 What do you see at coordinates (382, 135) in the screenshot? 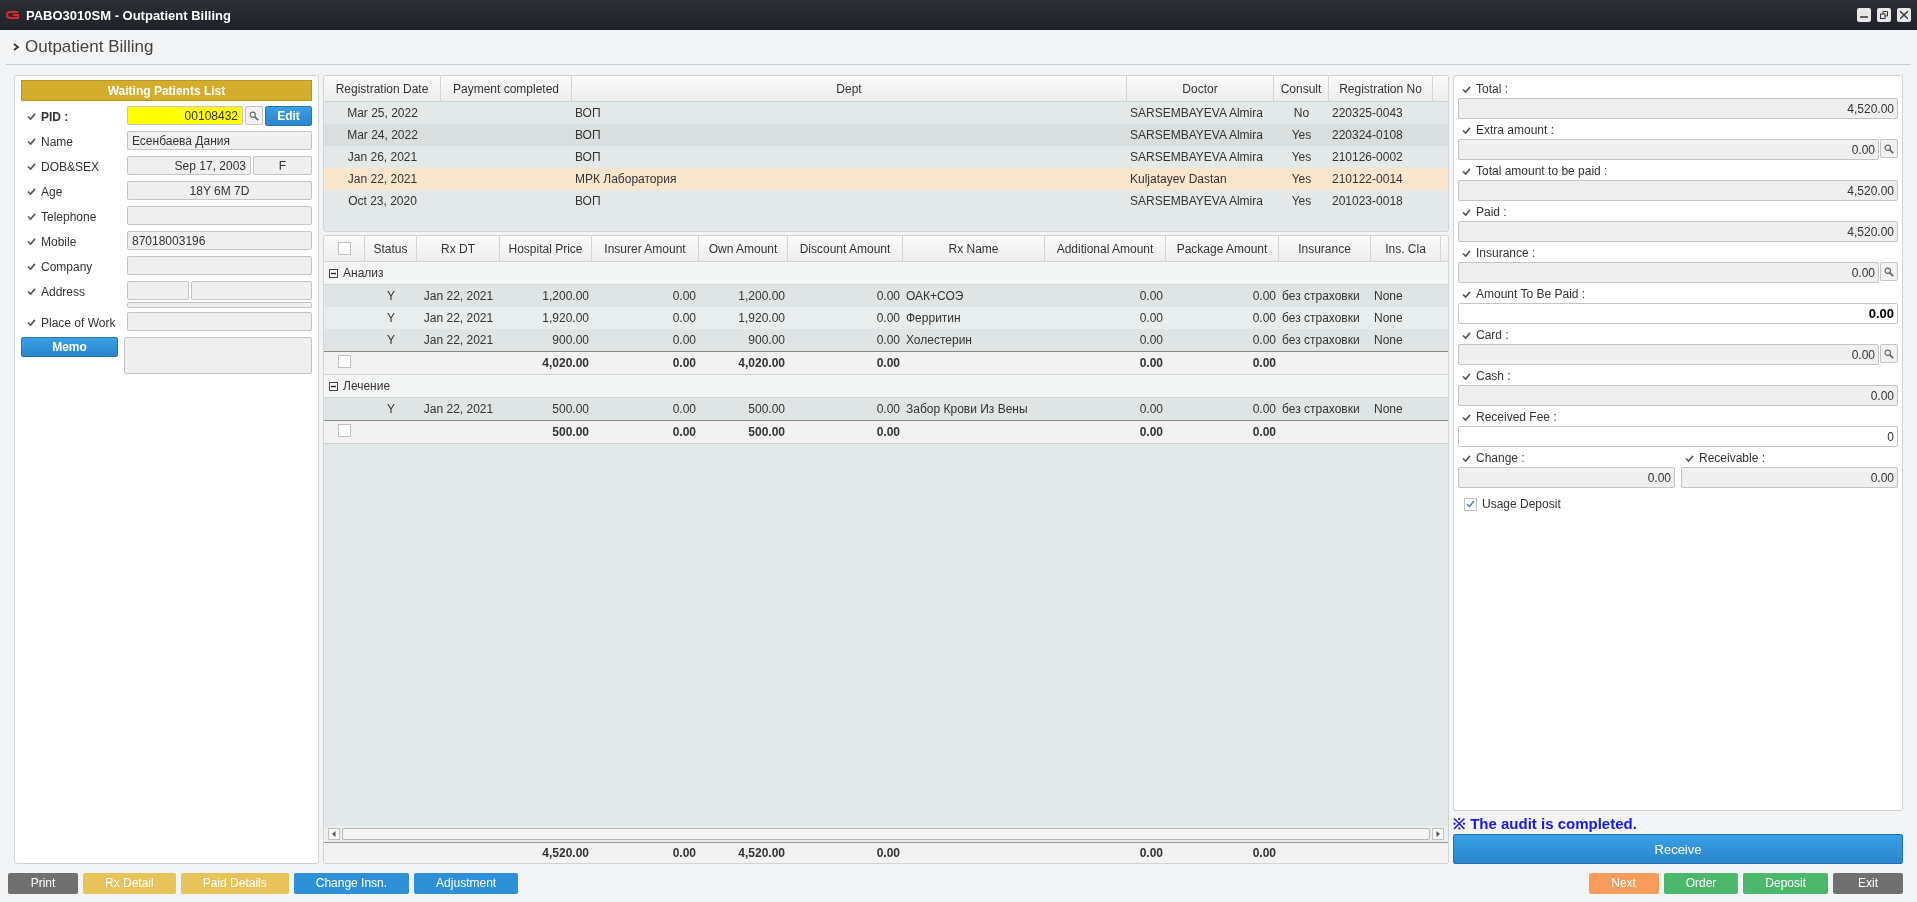
I see `table-cell: Mar 24, 2022` at bounding box center [382, 135].